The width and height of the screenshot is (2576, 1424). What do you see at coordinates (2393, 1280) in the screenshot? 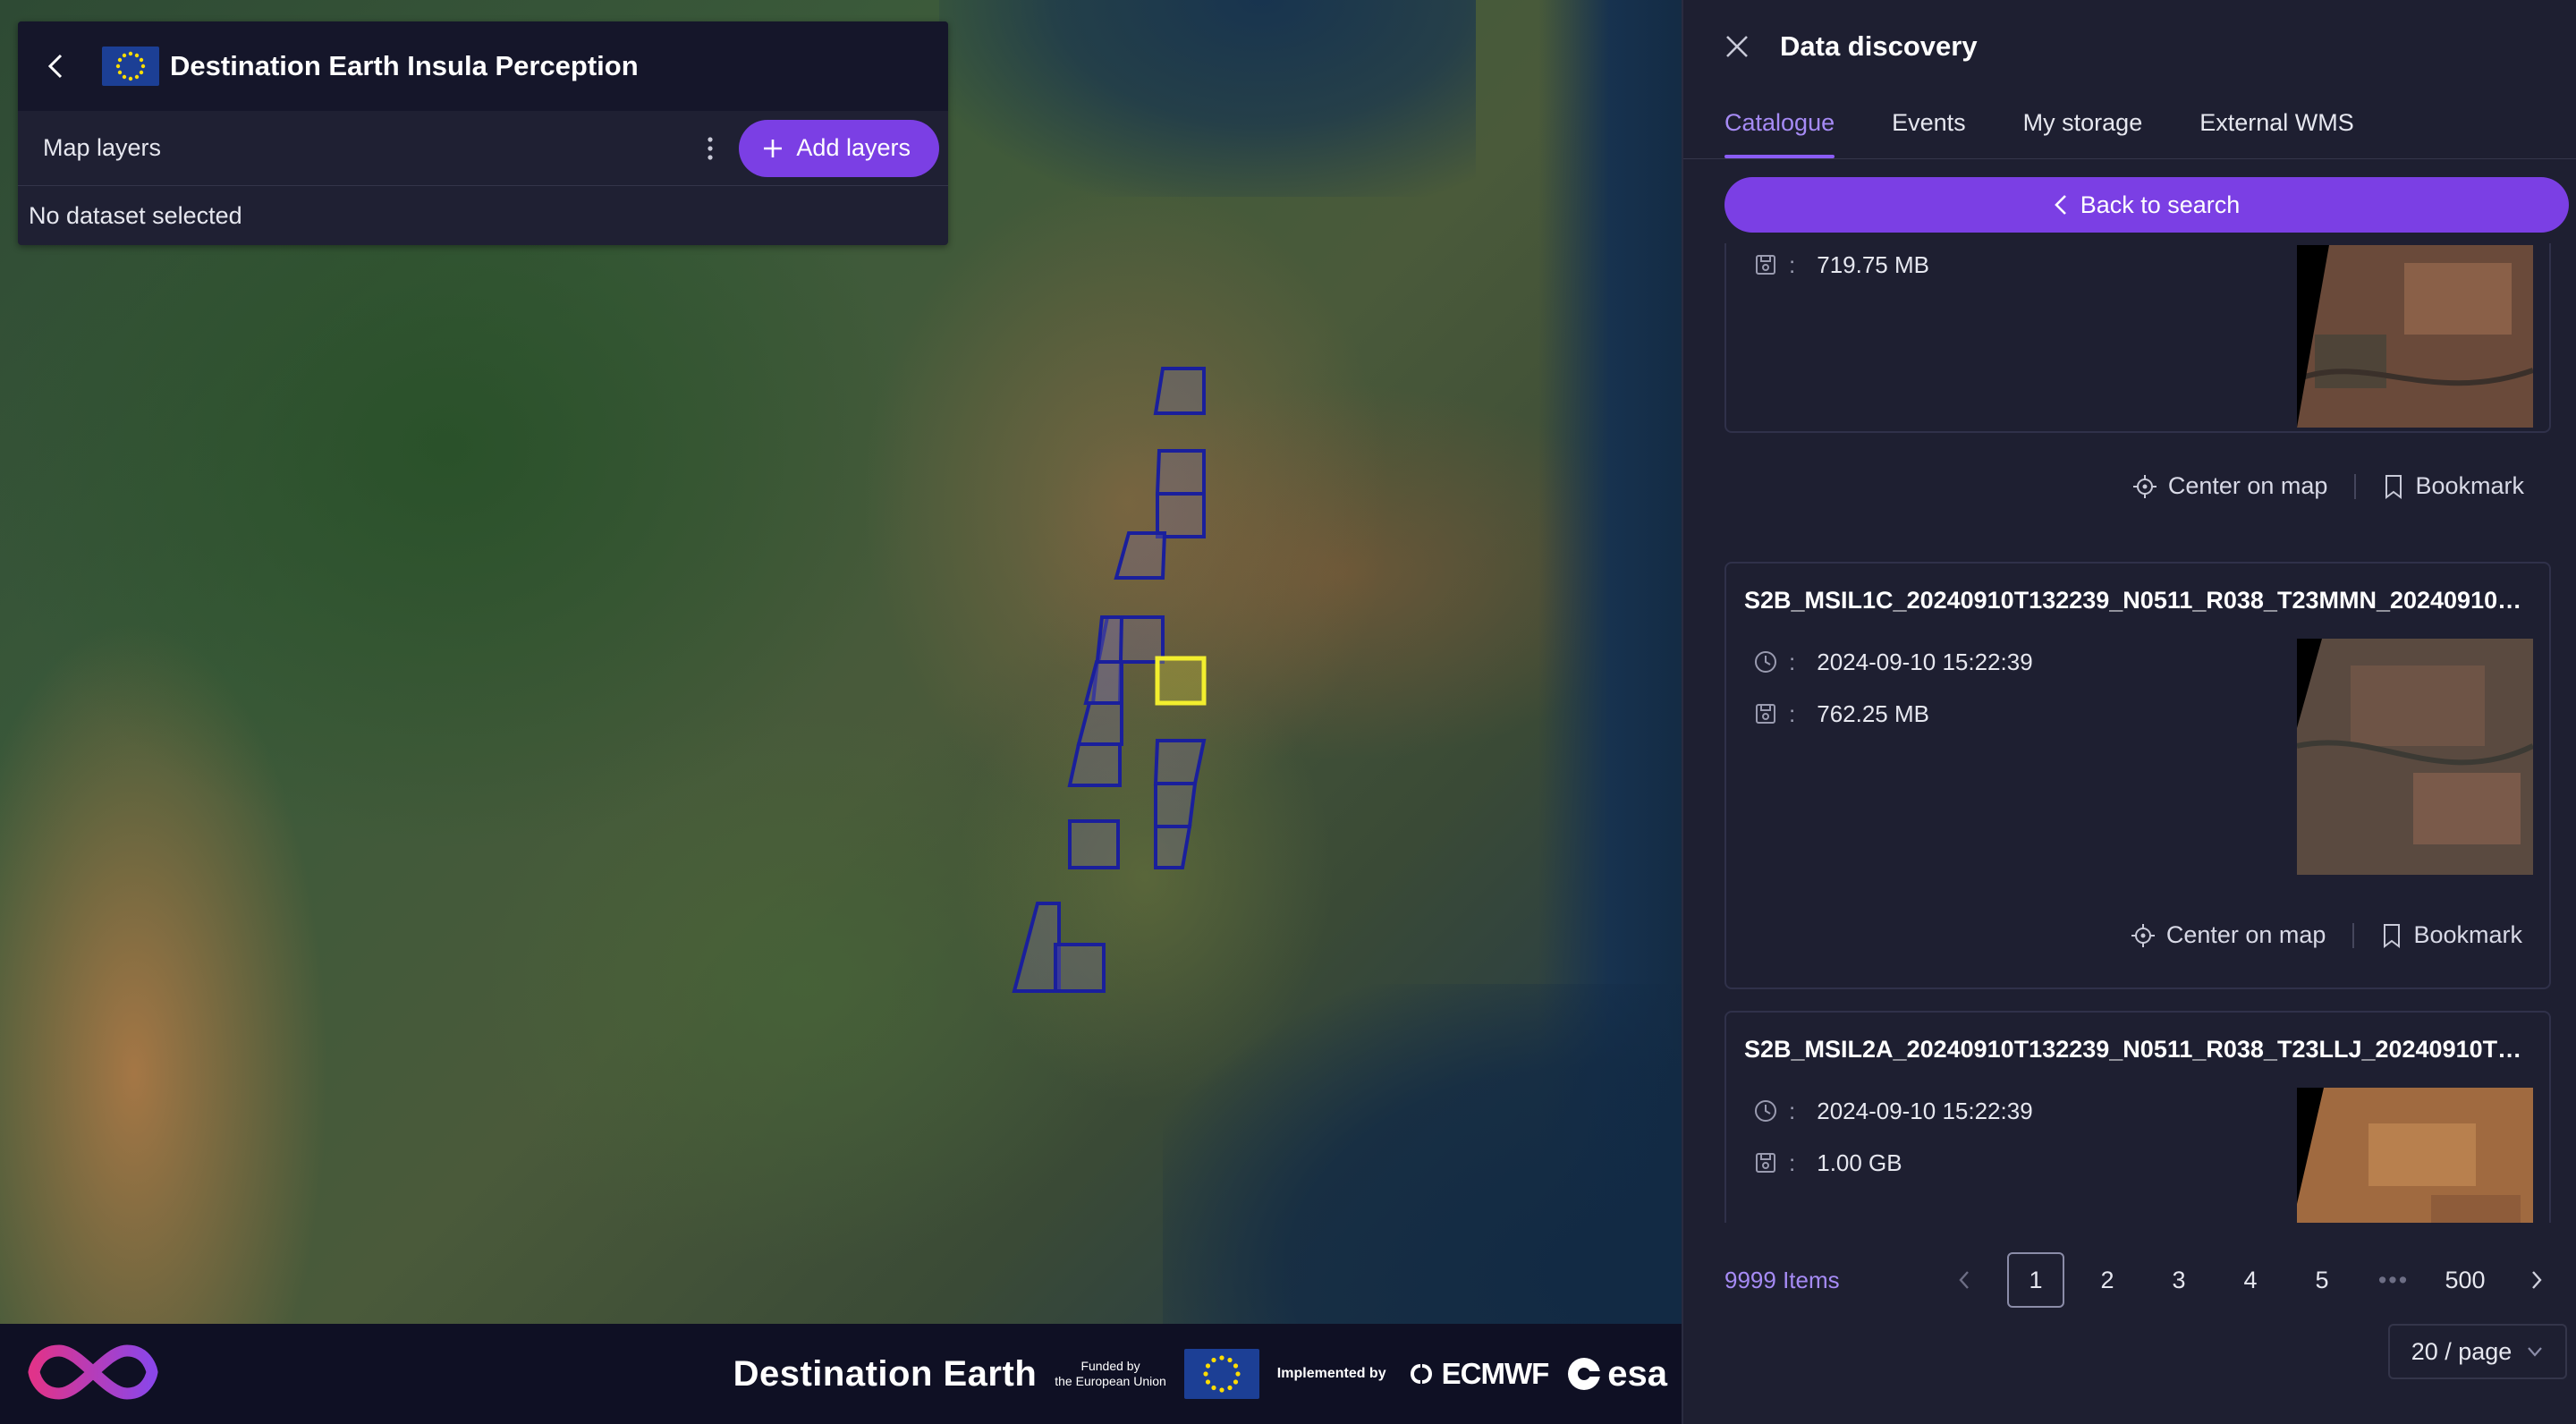
I see `page-ellipsis: •••` at bounding box center [2393, 1280].